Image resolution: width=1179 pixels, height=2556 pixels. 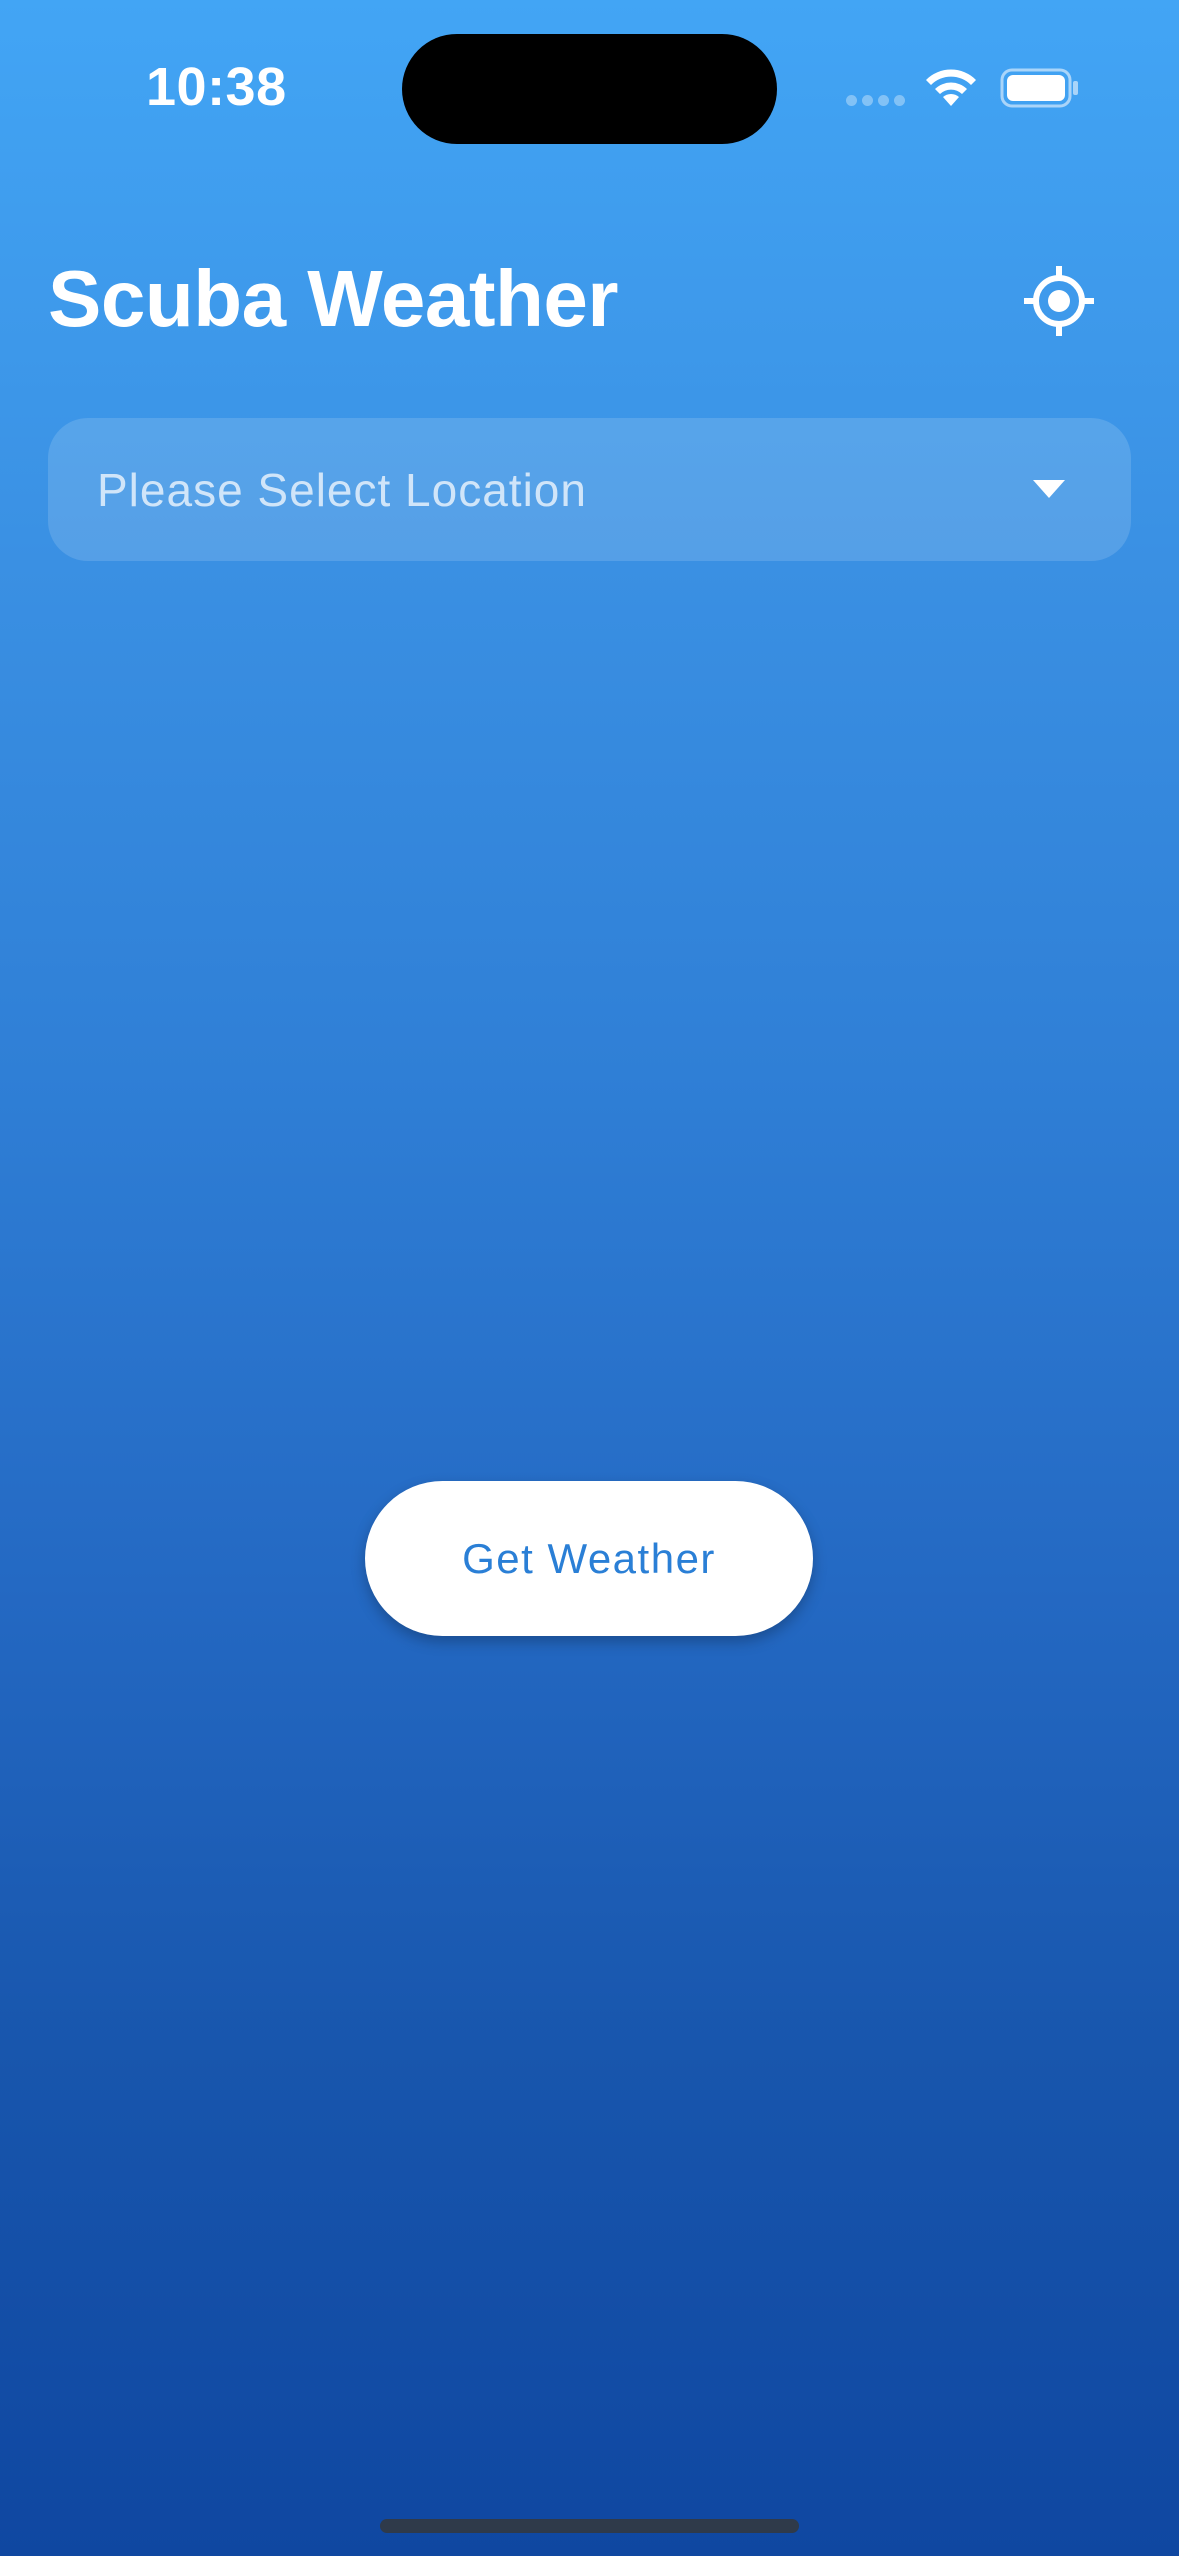 What do you see at coordinates (1049, 489) in the screenshot?
I see `dropdown-caret-icon` at bounding box center [1049, 489].